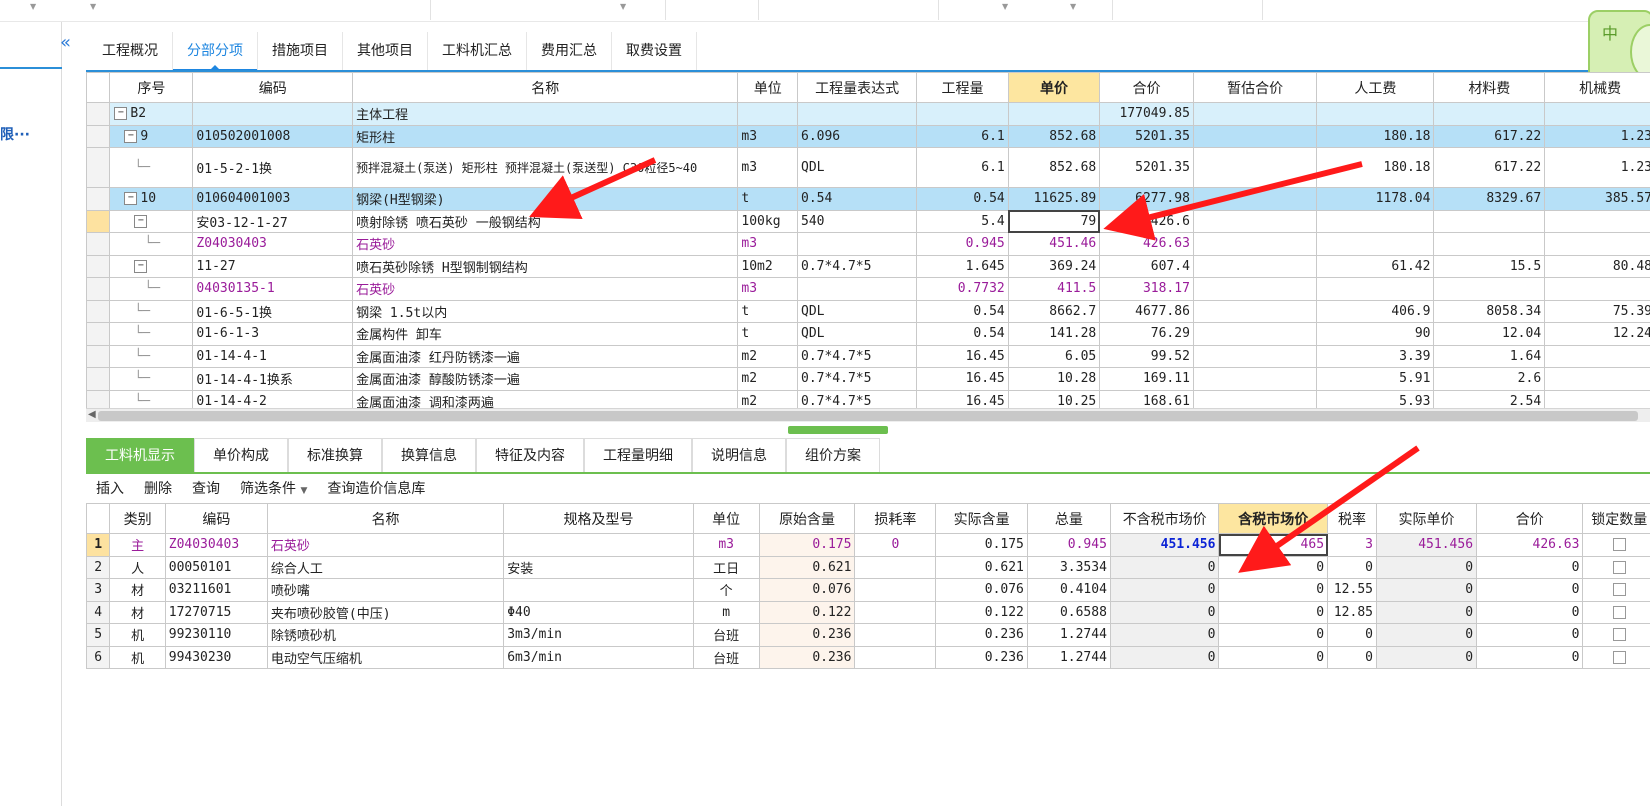 This screenshot has height=806, width=1650. I want to click on cell-type: 主, so click(137, 545).